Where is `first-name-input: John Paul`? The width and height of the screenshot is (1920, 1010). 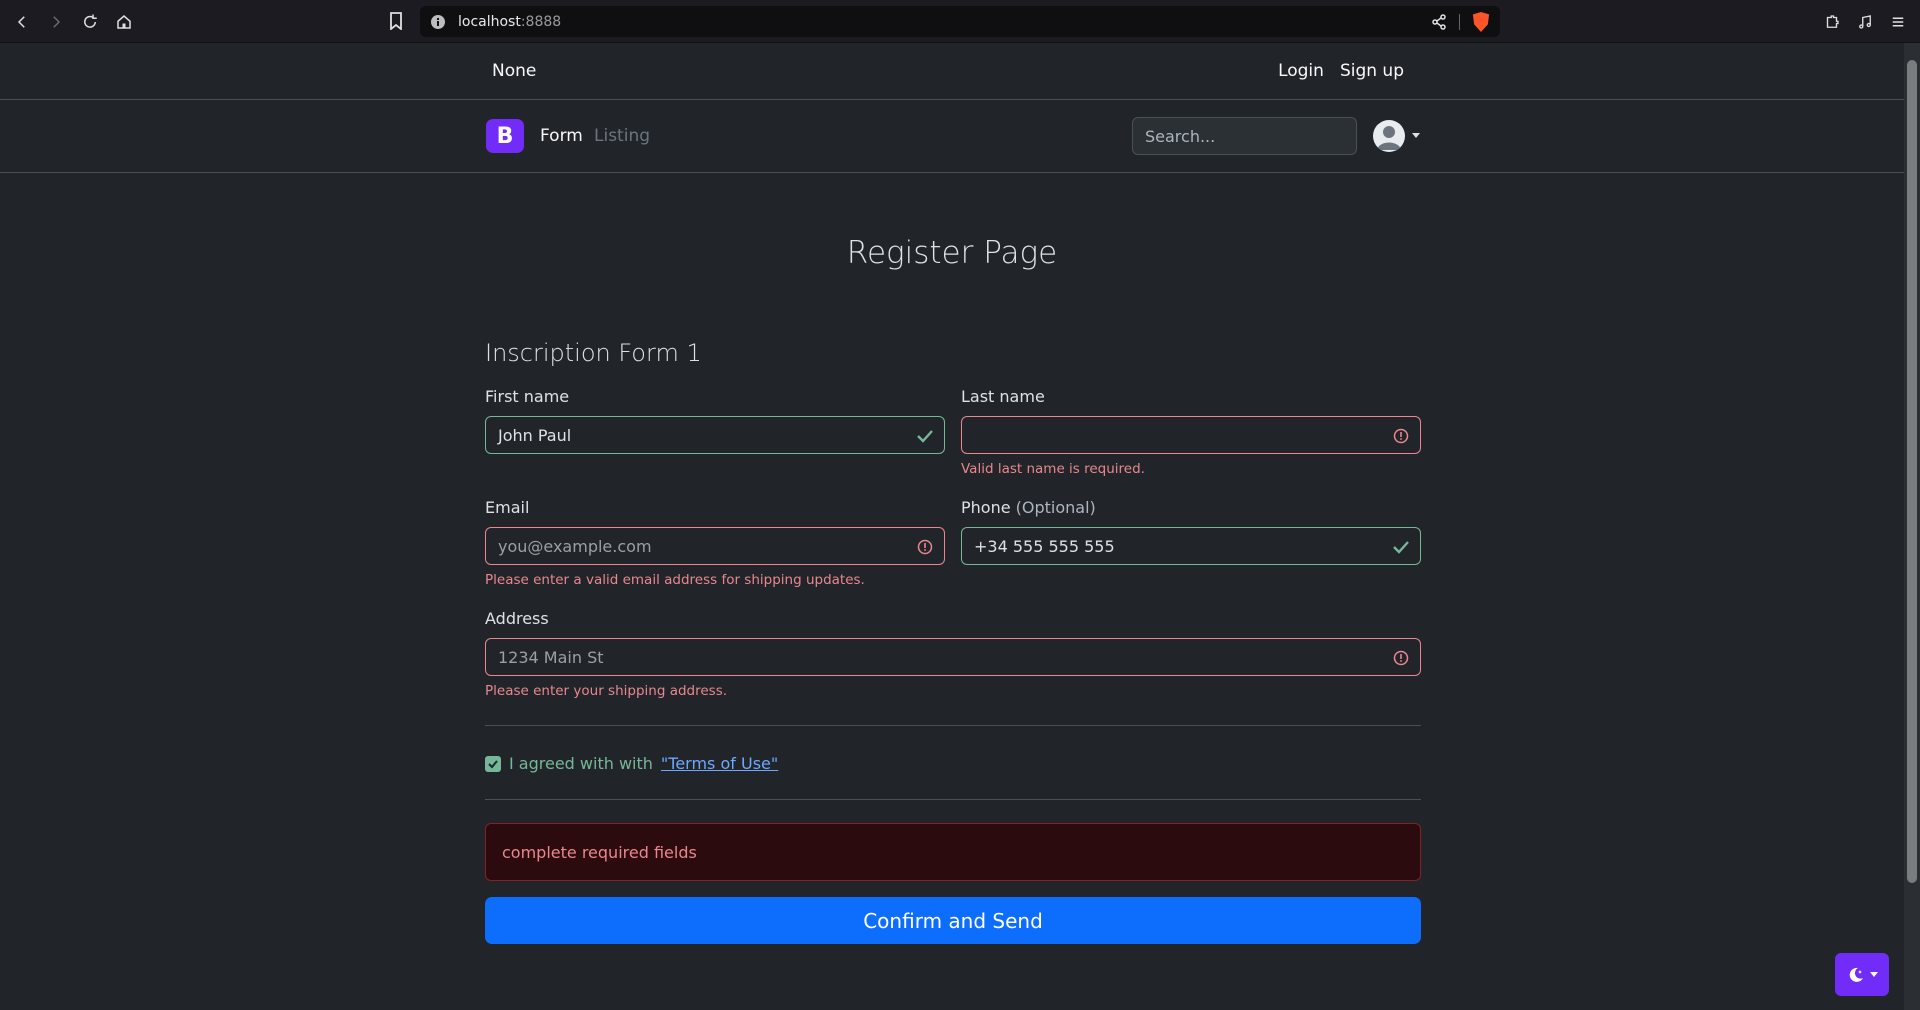
first-name-input: John Paul is located at coordinates (715, 435).